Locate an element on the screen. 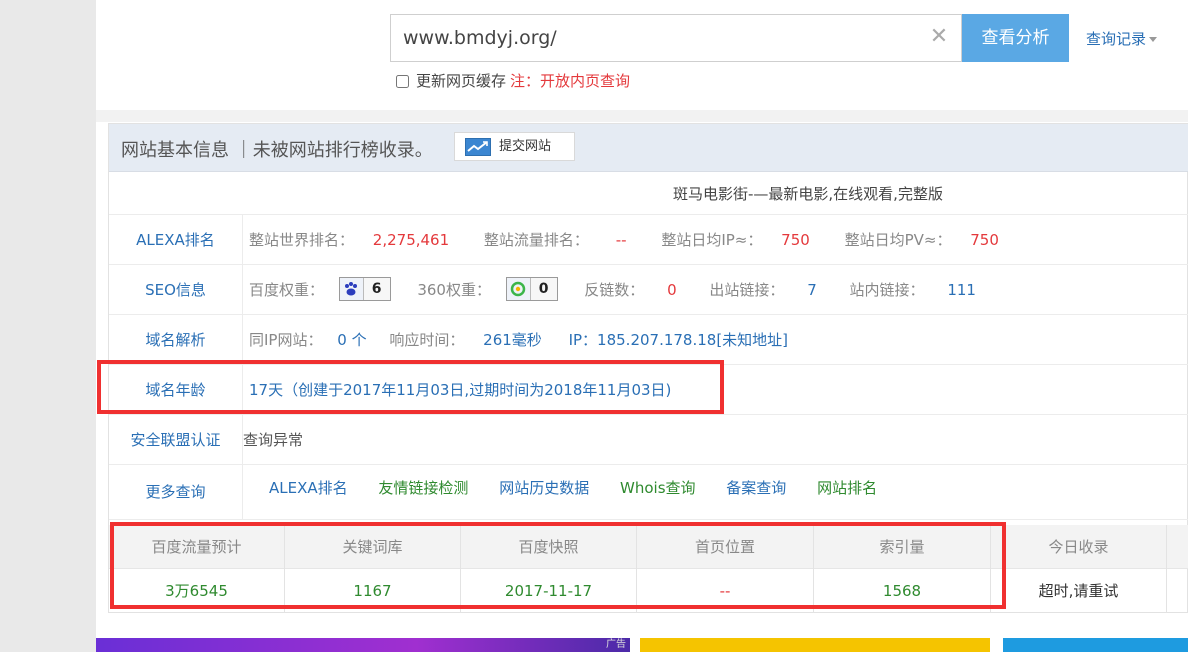 The height and width of the screenshot is (652, 1188). ad-tag-label: 广告 is located at coordinates (616, 644).